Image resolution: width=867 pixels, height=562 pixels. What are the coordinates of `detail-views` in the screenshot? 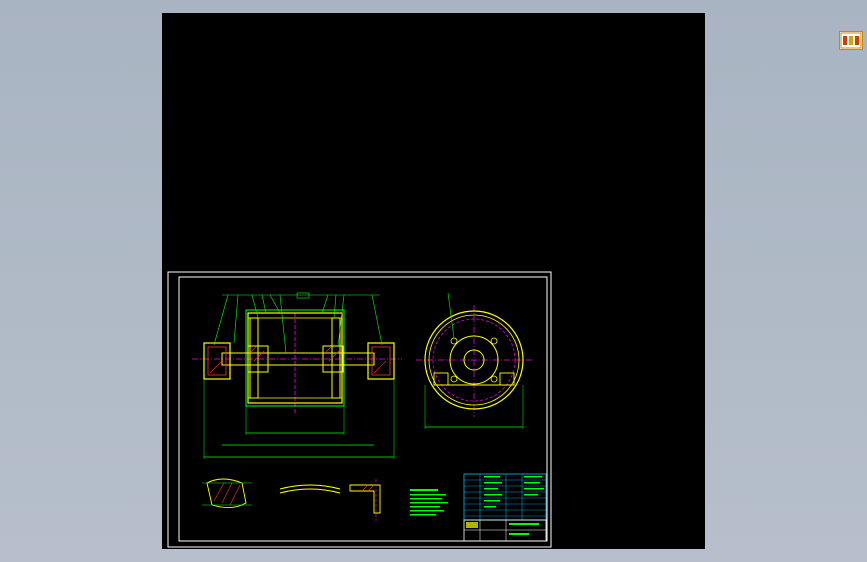 It's located at (291, 499).